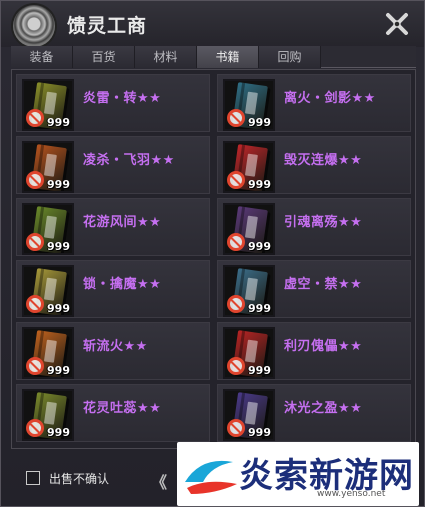  What do you see at coordinates (122, 284) in the screenshot?
I see `item-name: 锁・擒魔★★` at bounding box center [122, 284].